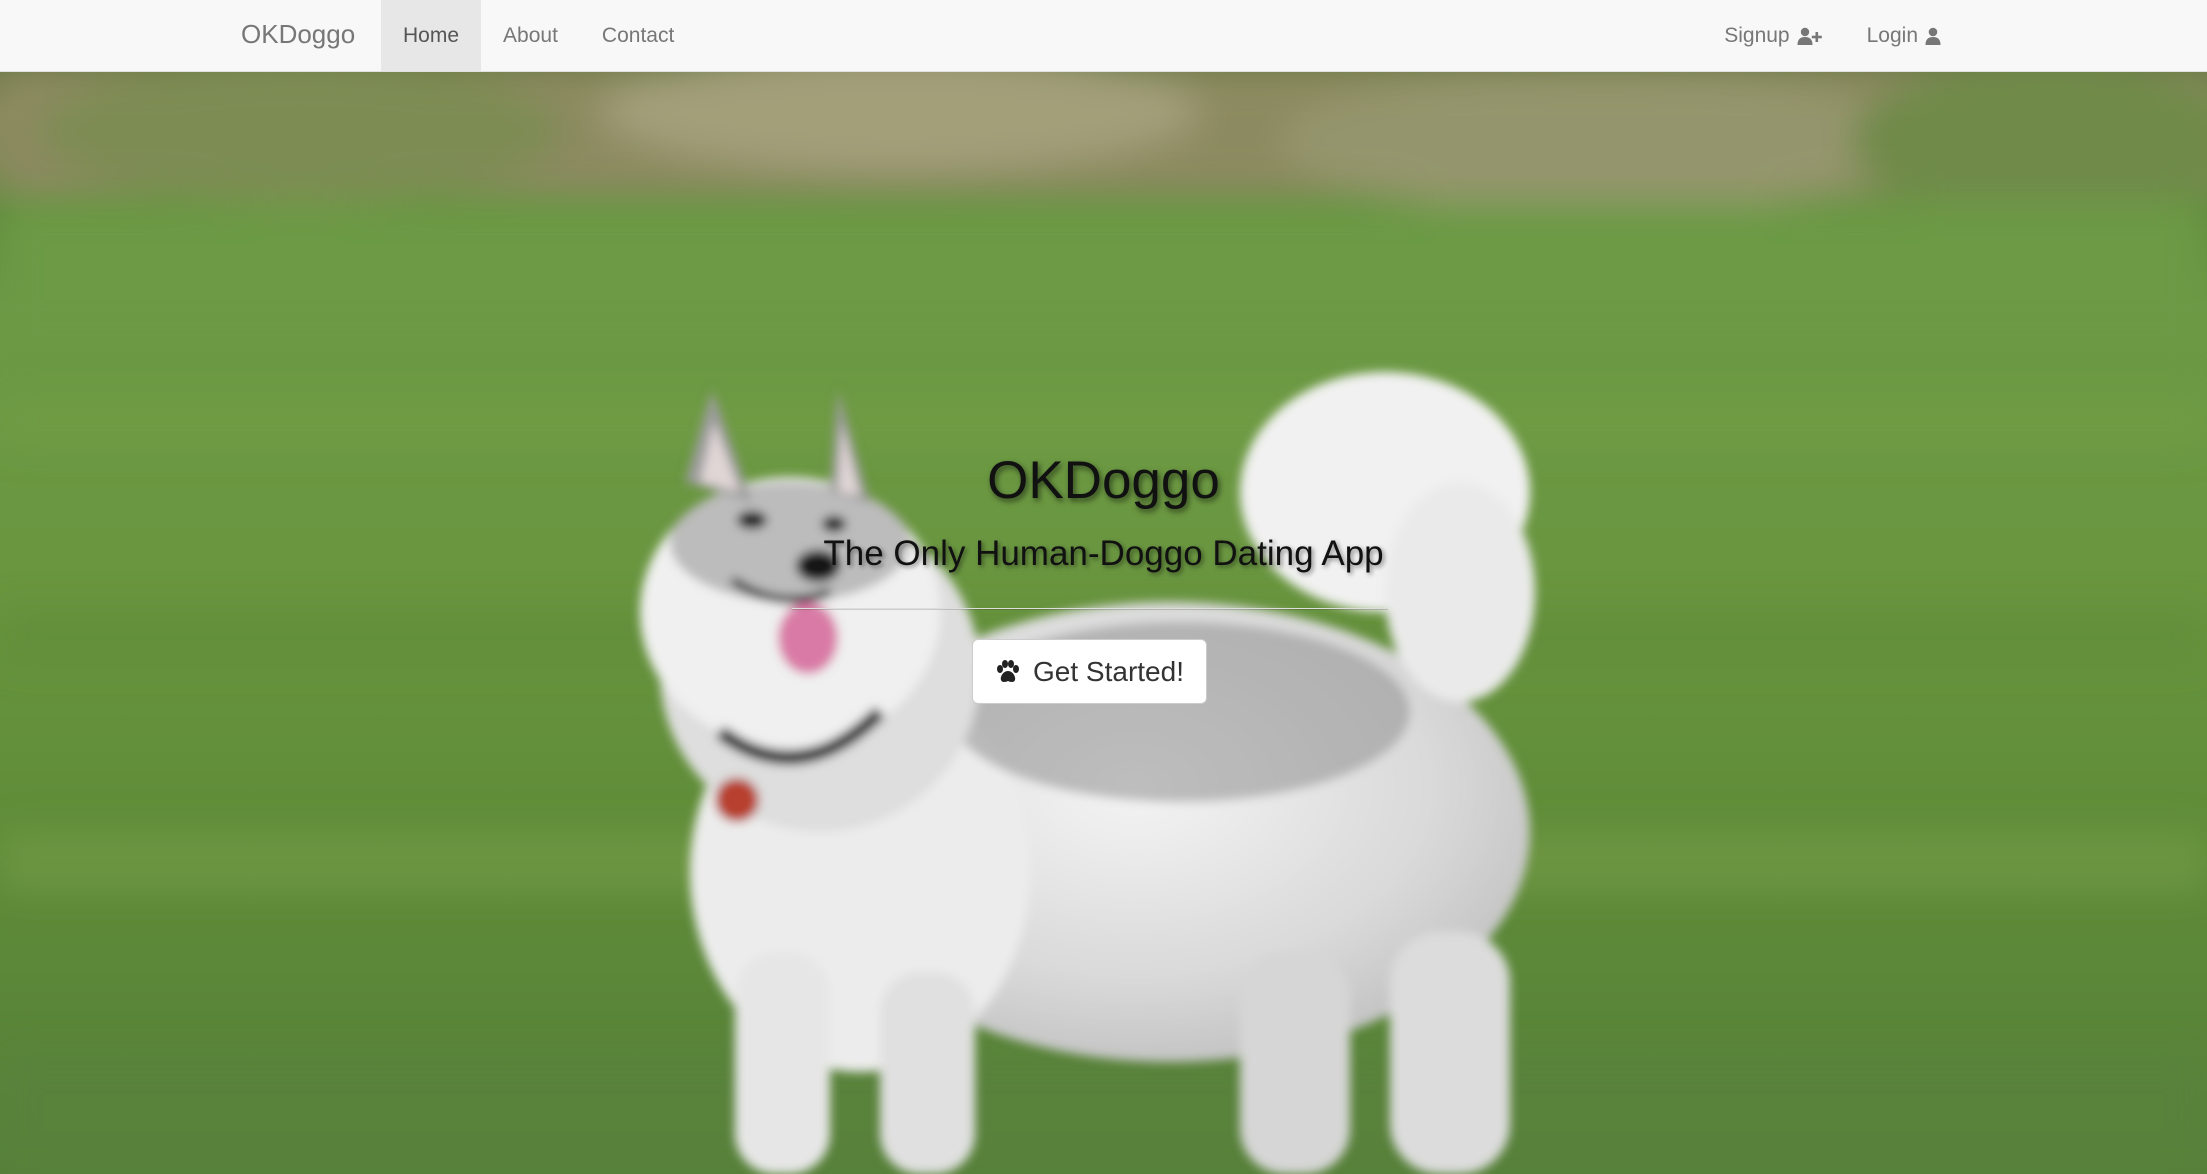  I want to click on hero-divider, so click(1090, 609).